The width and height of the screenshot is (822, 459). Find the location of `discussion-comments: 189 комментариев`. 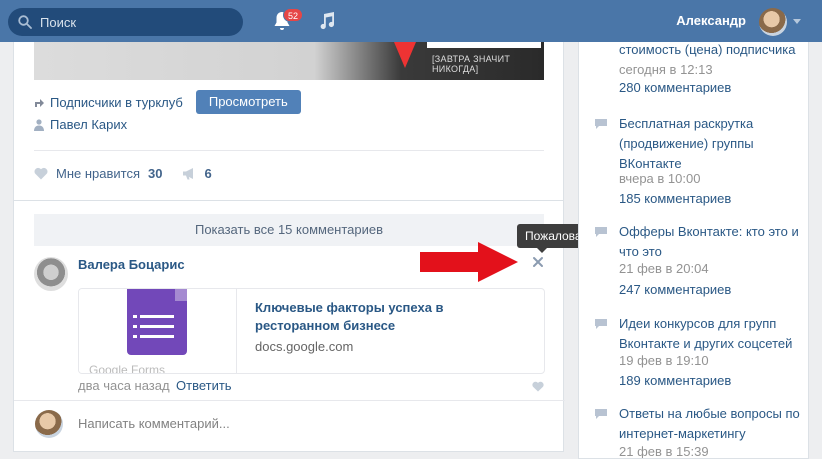

discussion-comments: 189 комментариев is located at coordinates (675, 381).